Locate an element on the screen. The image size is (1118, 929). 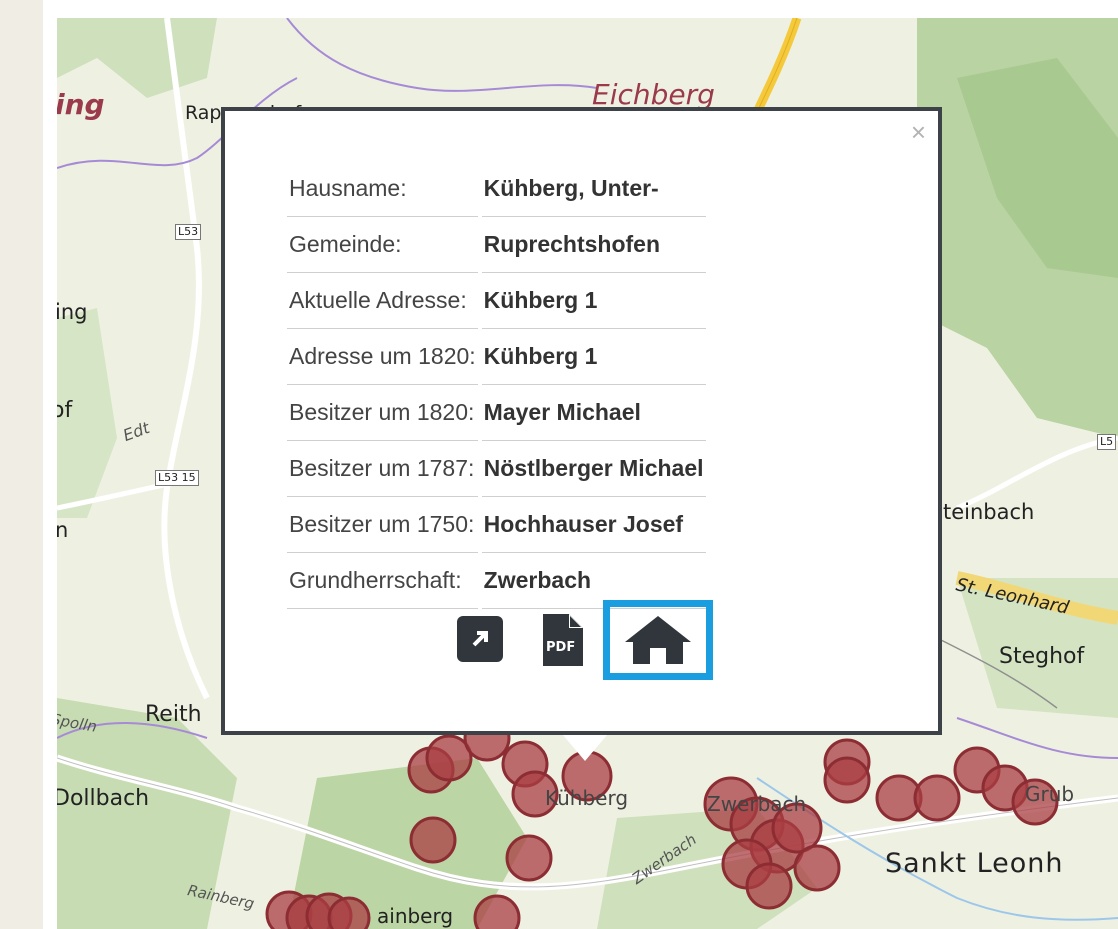
place-label-ing-top: ing is located at coordinates (81, 104).